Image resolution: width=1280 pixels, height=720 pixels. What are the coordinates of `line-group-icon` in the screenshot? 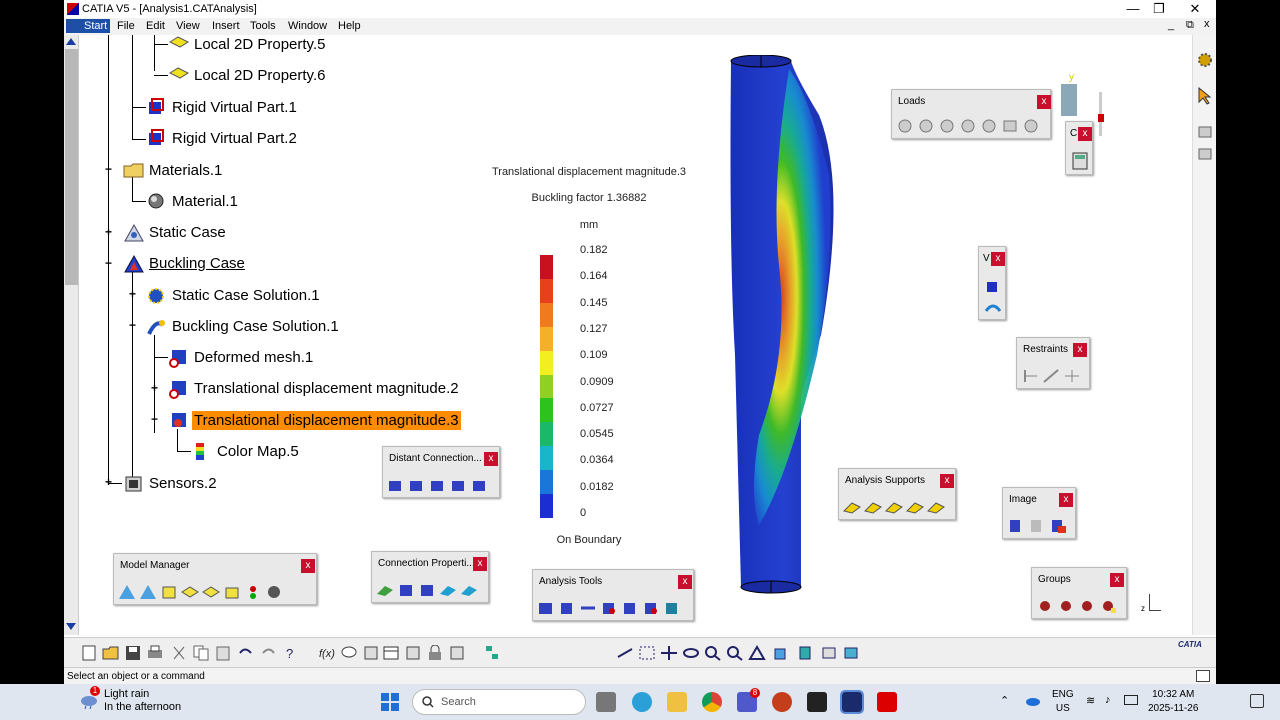 It's located at (1066, 606).